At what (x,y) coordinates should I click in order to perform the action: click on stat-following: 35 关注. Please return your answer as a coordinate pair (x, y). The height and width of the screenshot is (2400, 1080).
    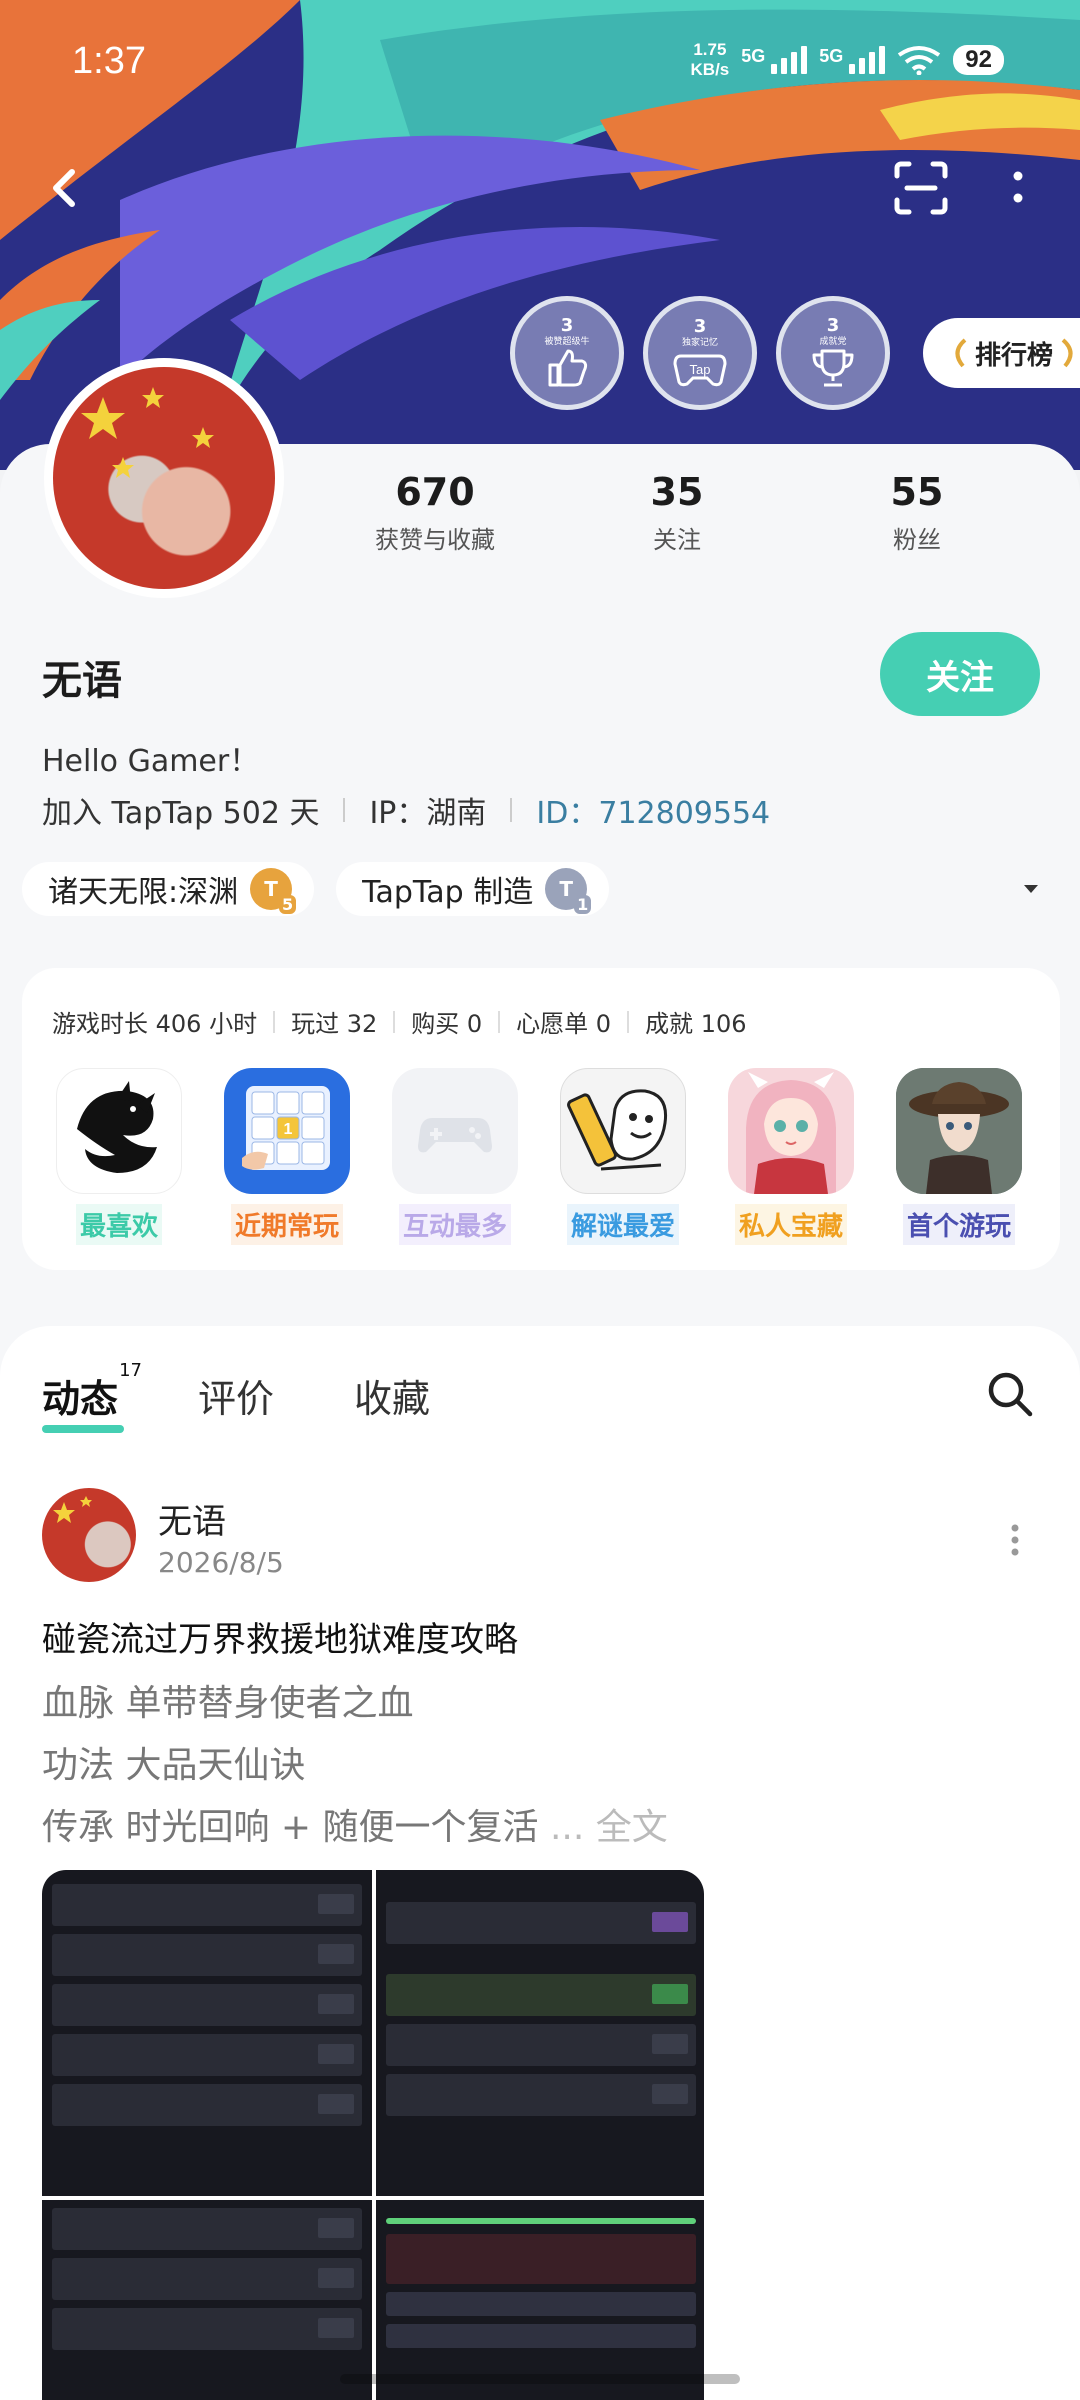
    Looking at the image, I should click on (677, 512).